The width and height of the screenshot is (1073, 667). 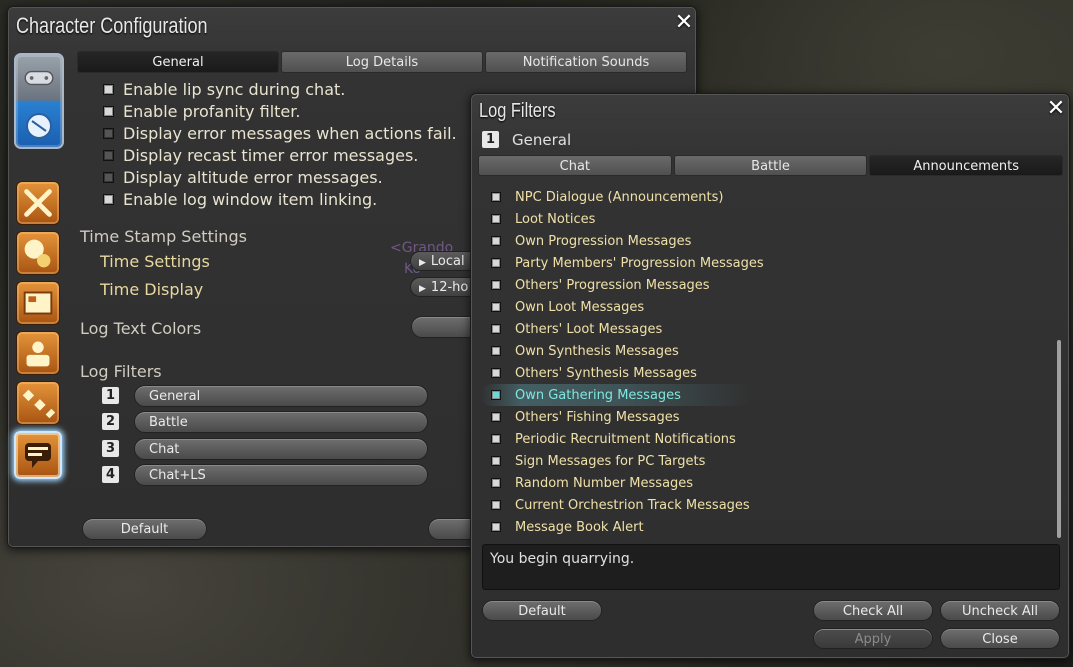 I want to click on list-item: Message Book Alert, so click(x=765, y=527).